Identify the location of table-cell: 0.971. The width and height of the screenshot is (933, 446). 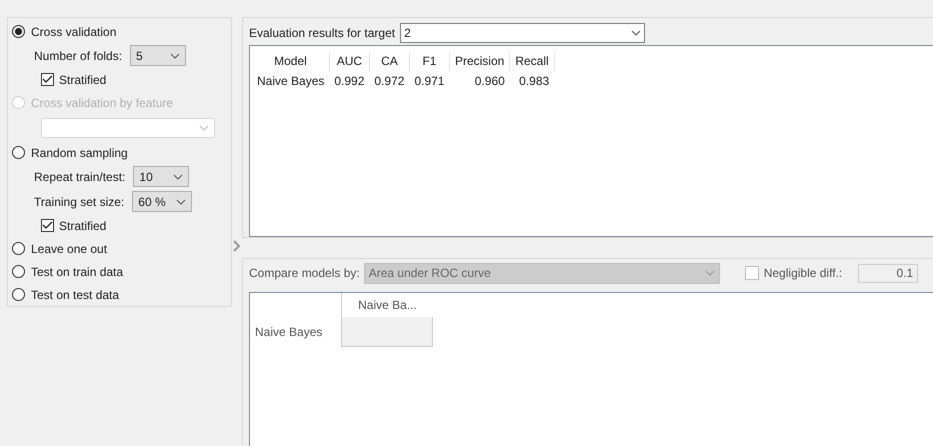
(429, 81).